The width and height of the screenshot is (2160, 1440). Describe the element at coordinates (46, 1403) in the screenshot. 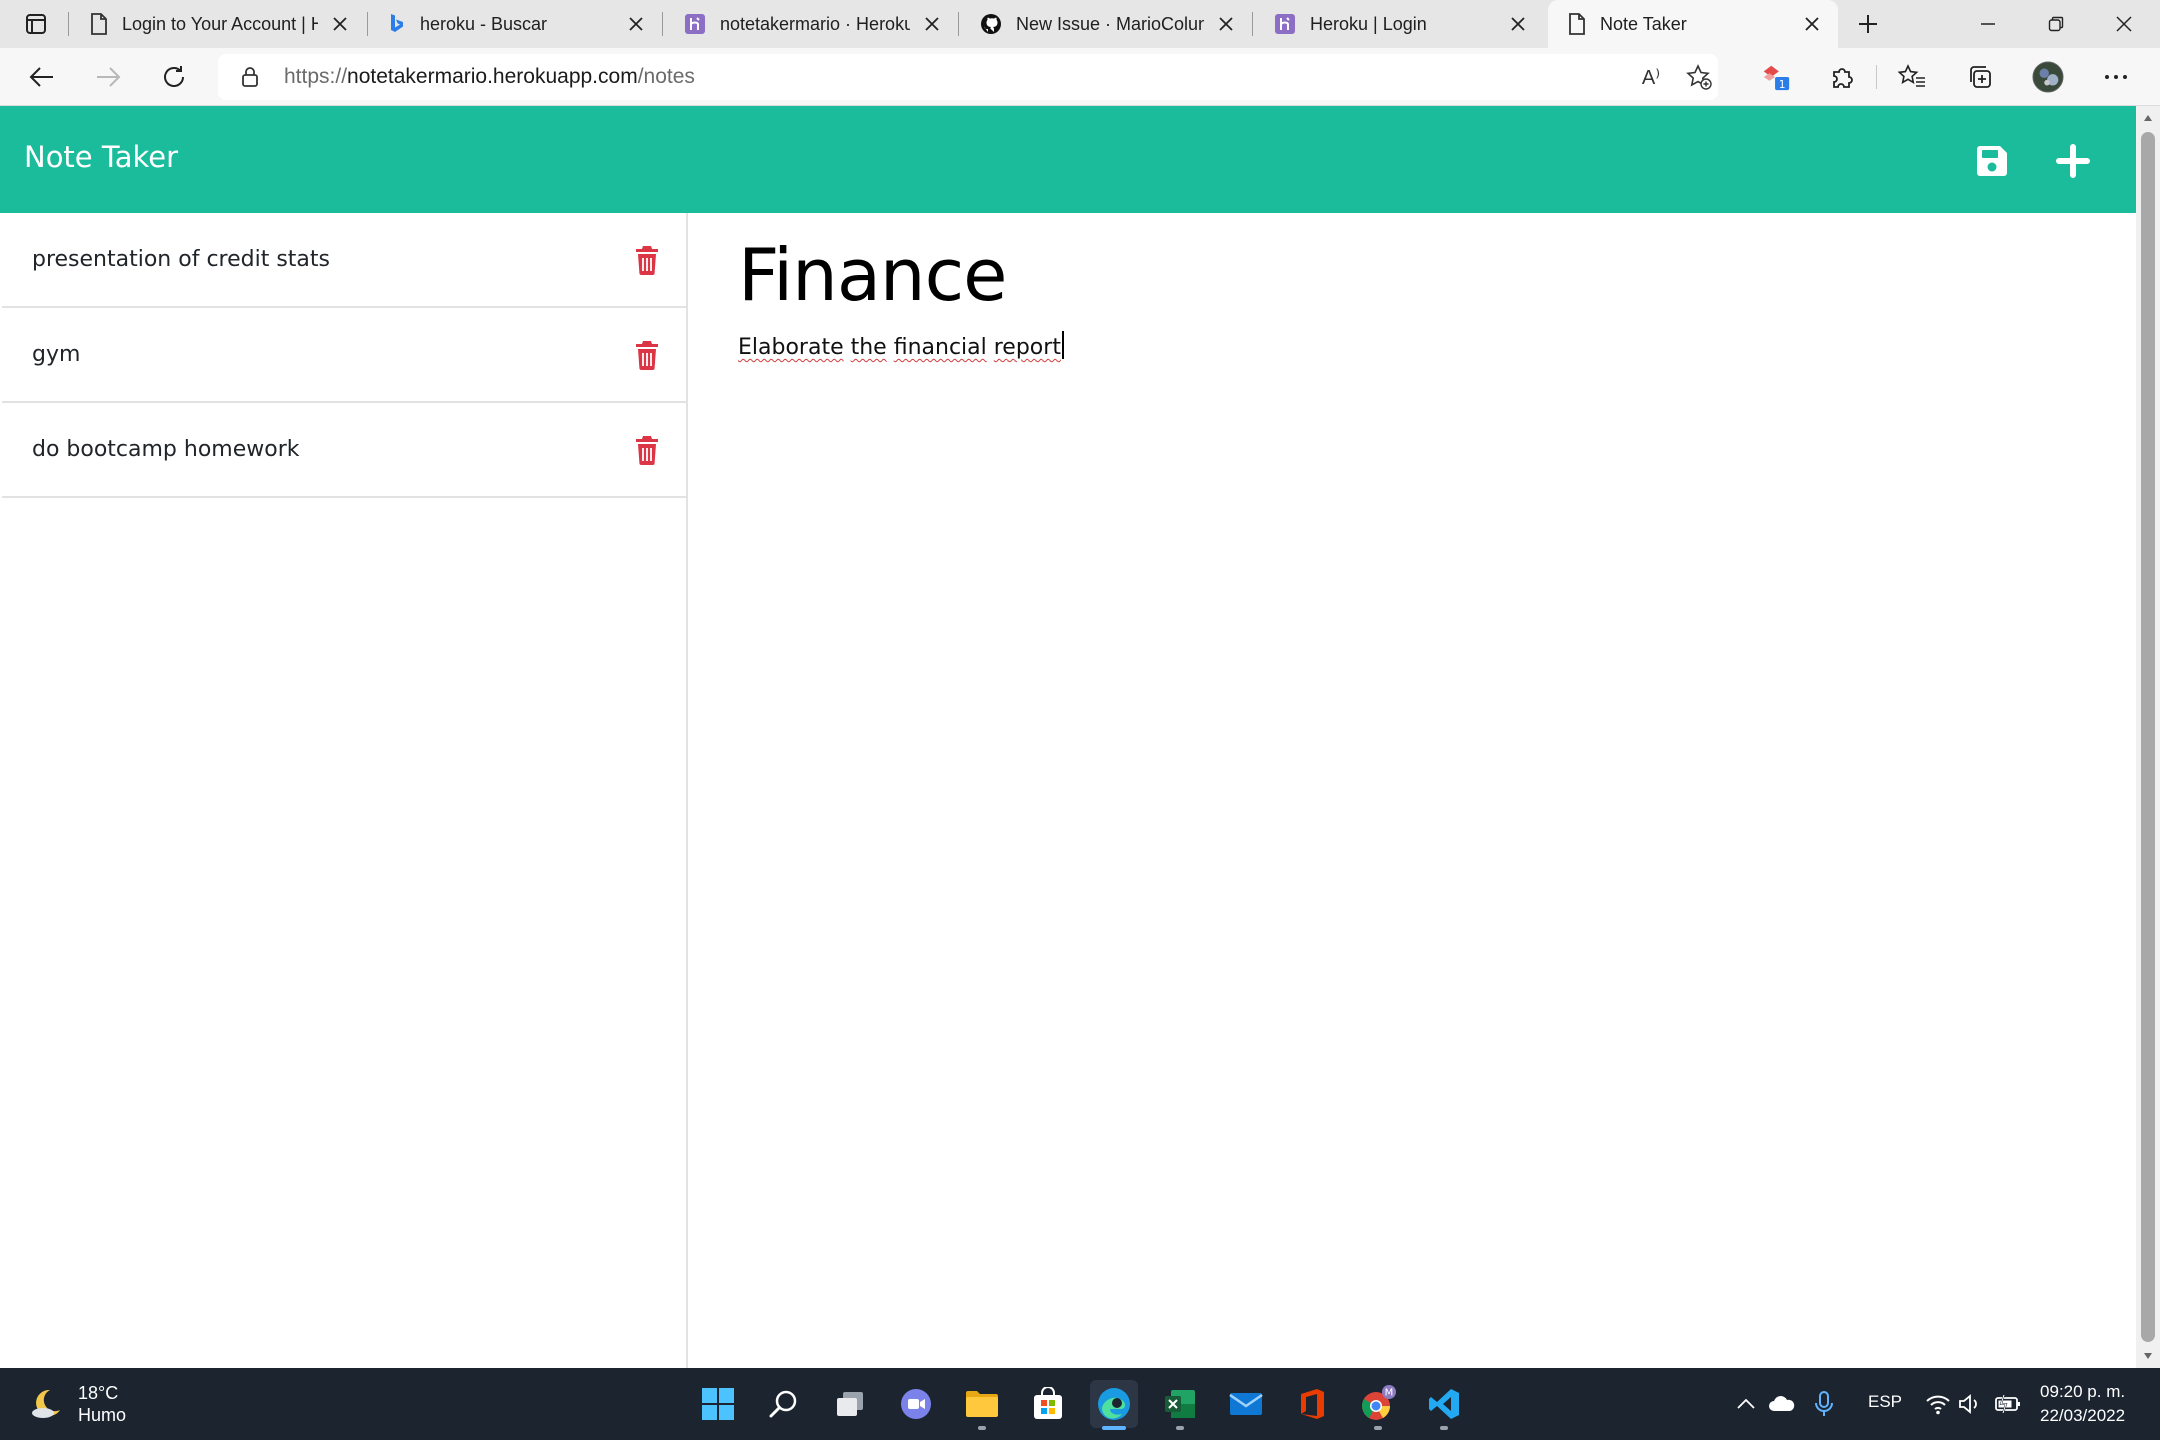

I see `moon-cloud-icon` at that location.